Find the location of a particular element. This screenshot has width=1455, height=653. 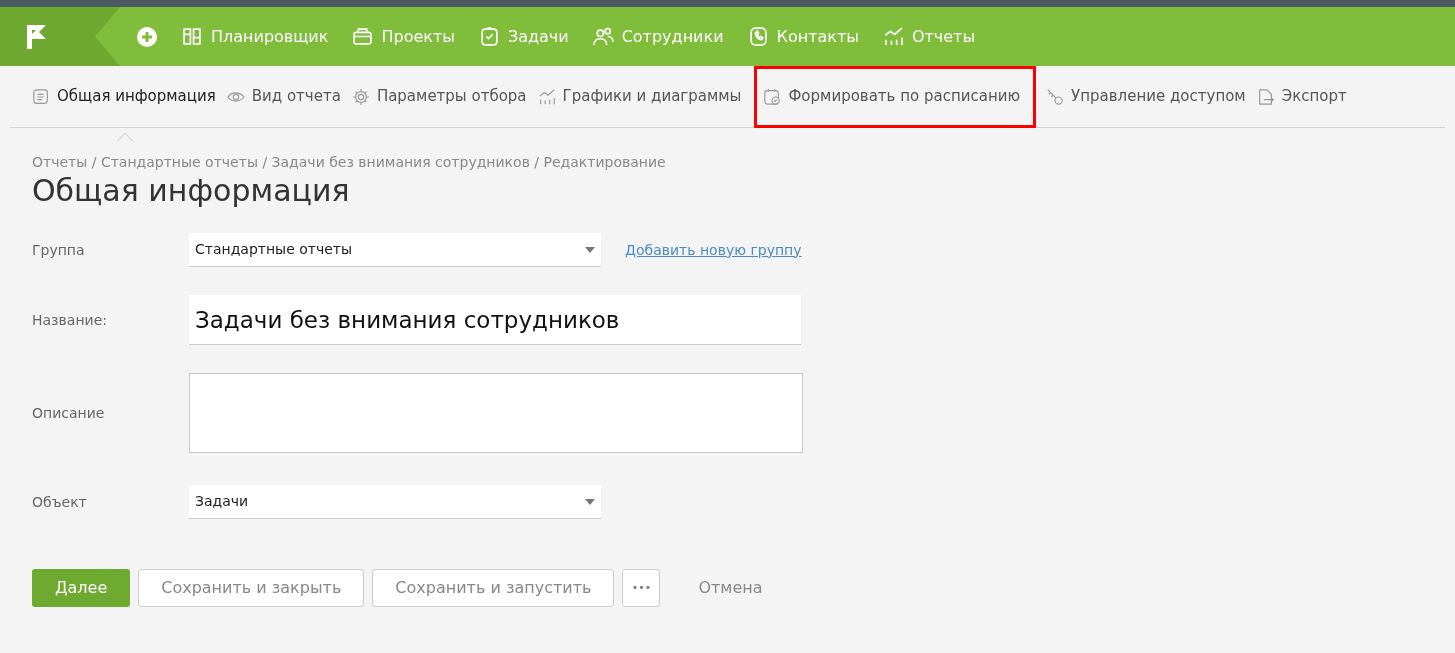

briefcase-icon is located at coordinates (363, 36).